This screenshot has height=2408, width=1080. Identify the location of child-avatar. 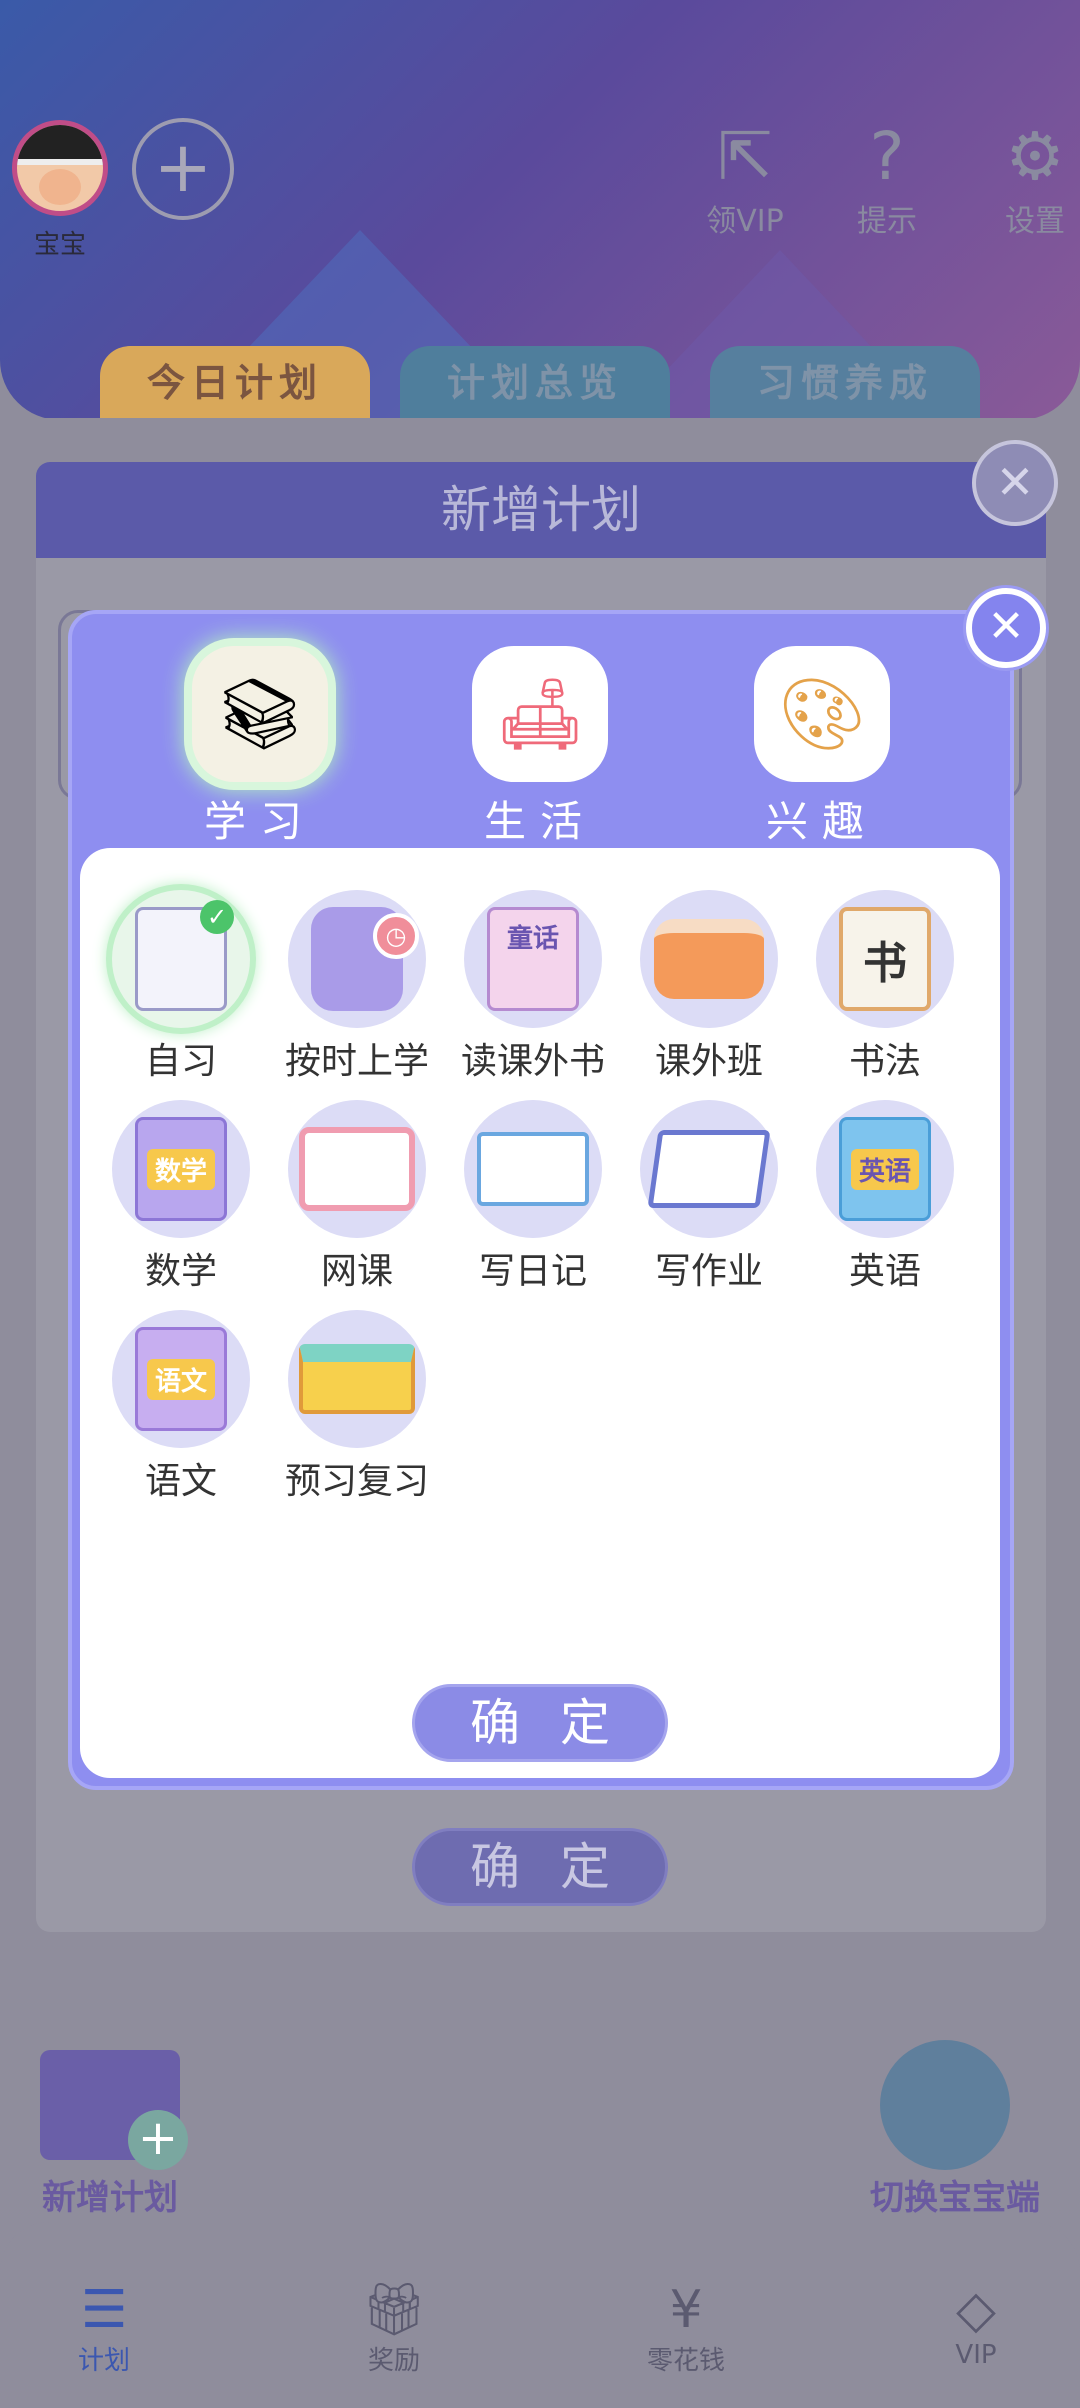
(60, 168).